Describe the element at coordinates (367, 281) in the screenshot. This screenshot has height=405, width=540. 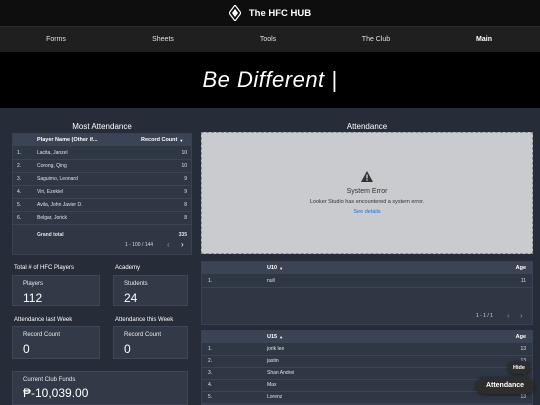
I see `table-row: 1. null 11` at that location.